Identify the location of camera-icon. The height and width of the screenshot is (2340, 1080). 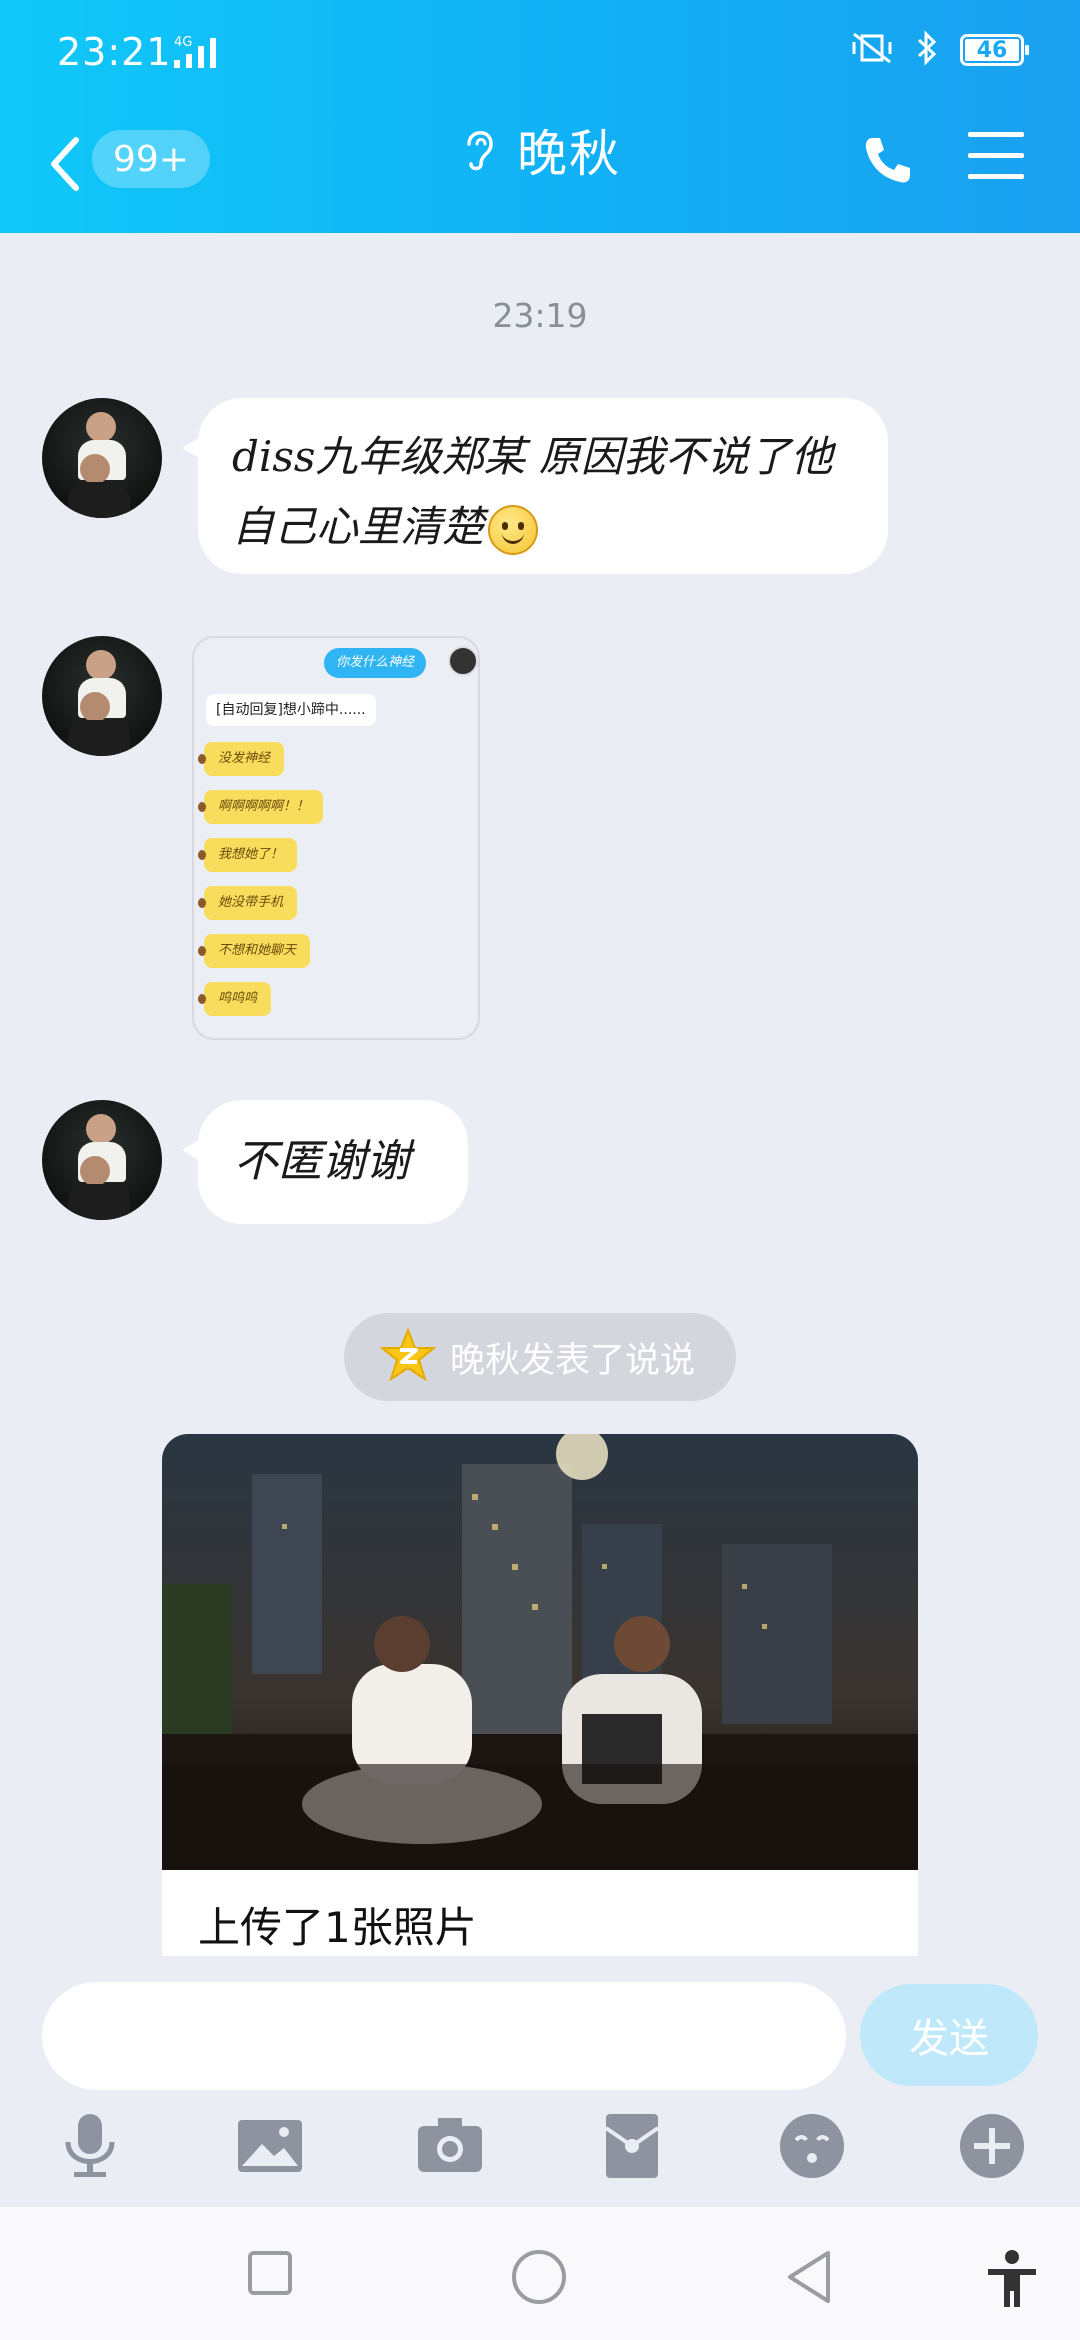
(450, 2146).